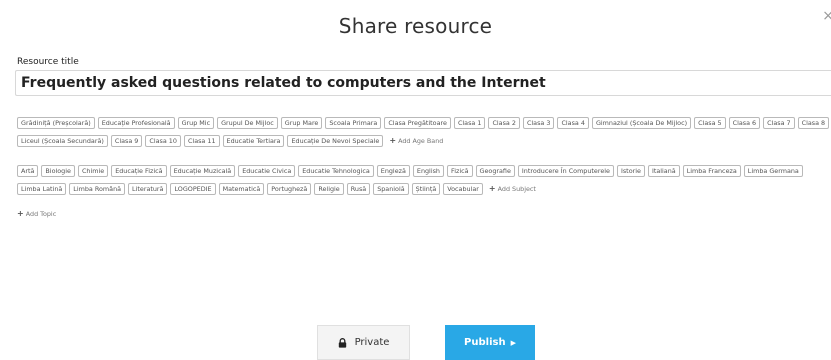 This screenshot has height=360, width=831. I want to click on subject-tag-istorie: Istorie, so click(630, 171).